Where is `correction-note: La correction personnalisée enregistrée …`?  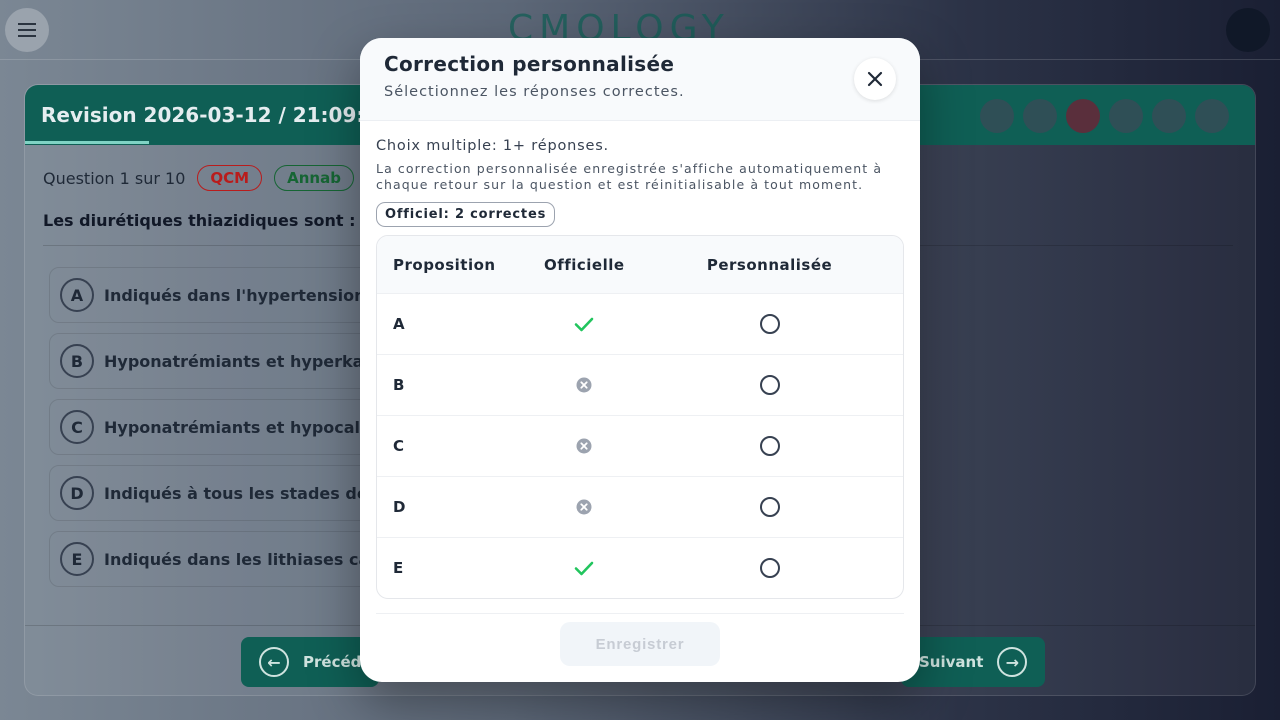 correction-note: La correction personnalisée enregistrée … is located at coordinates (629, 176).